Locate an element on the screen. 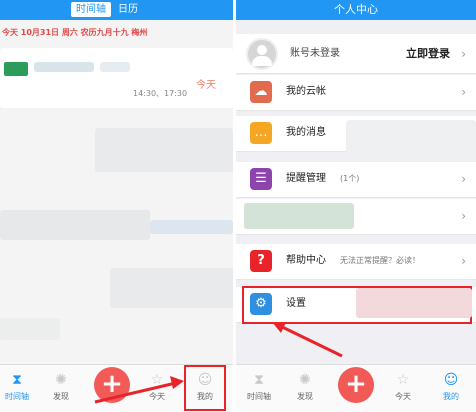 This screenshot has height=412, width=476. event-icon is located at coordinates (16, 69).